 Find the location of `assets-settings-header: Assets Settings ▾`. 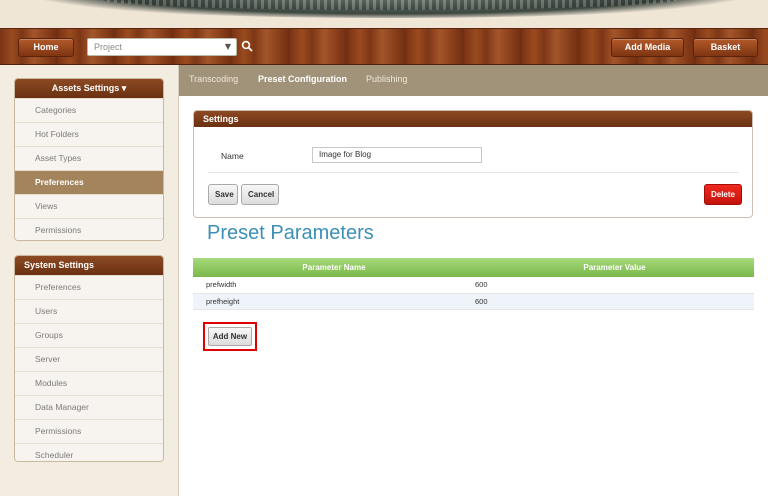

assets-settings-header: Assets Settings ▾ is located at coordinates (89, 88).